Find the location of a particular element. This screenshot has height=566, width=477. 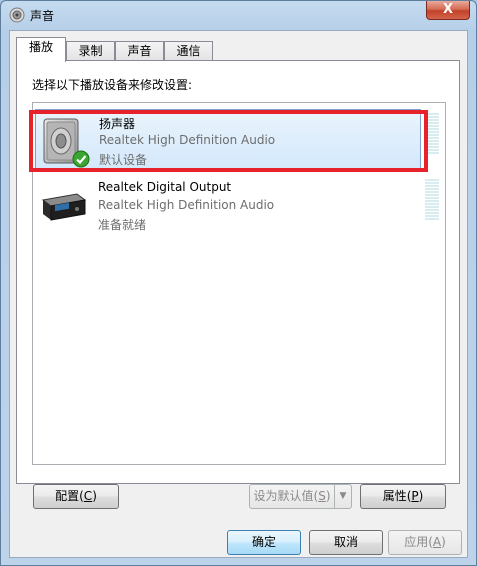

close-icon: X is located at coordinates (448, 9).